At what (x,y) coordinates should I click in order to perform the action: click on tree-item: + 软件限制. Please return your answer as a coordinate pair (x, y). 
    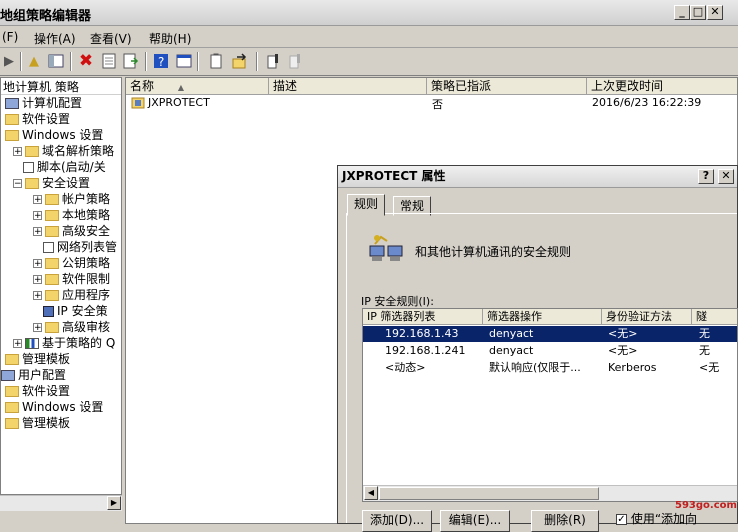
    Looking at the image, I should click on (71, 279).